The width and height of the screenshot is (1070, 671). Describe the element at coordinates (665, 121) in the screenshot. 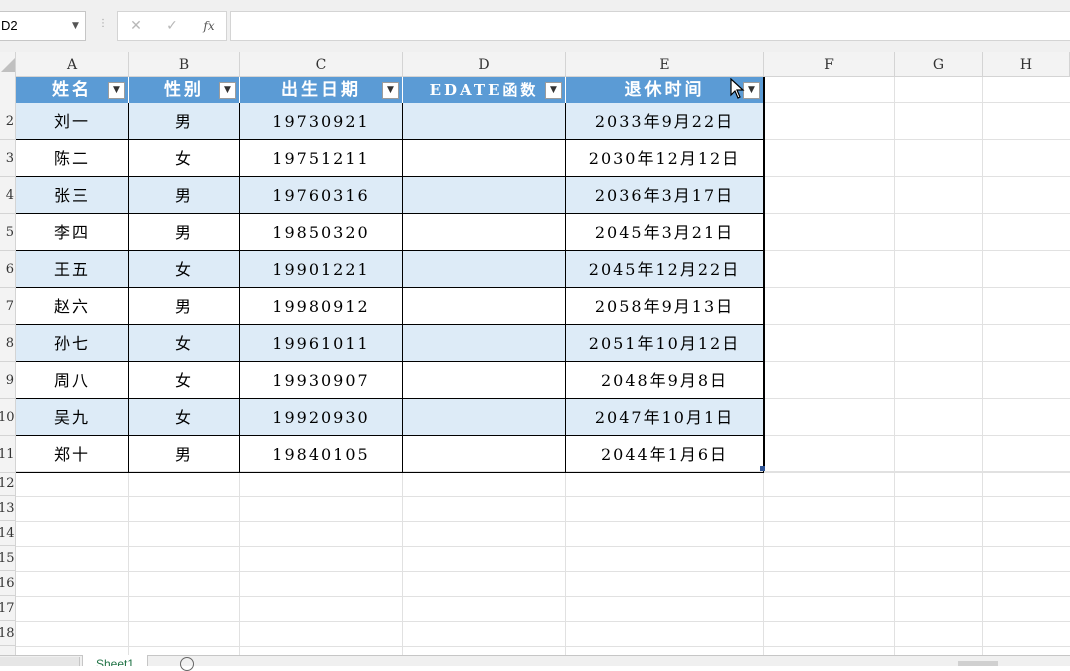

I see `table-cell-retire-date: 2033年9月22日` at that location.